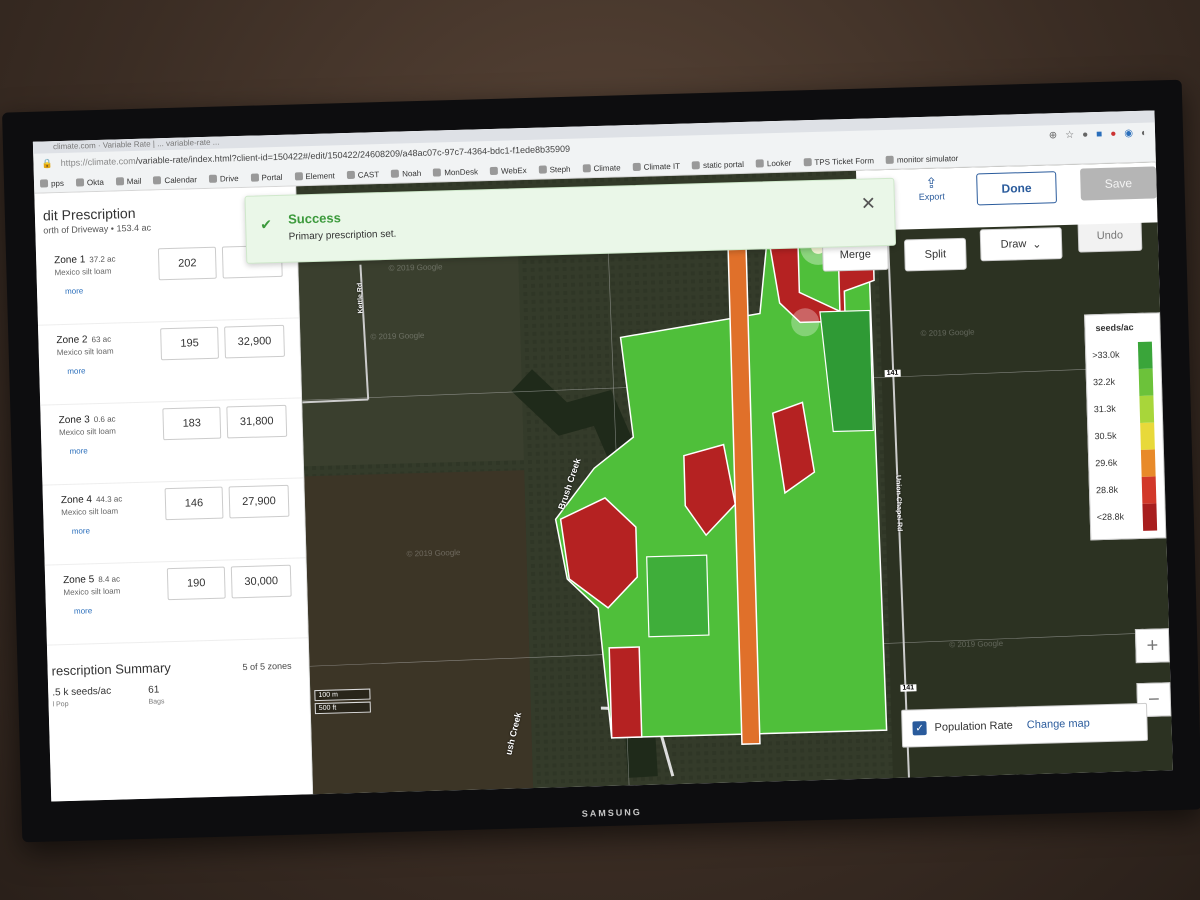  Describe the element at coordinates (1128, 133) in the screenshot. I see `extension-icon: ◉` at that location.